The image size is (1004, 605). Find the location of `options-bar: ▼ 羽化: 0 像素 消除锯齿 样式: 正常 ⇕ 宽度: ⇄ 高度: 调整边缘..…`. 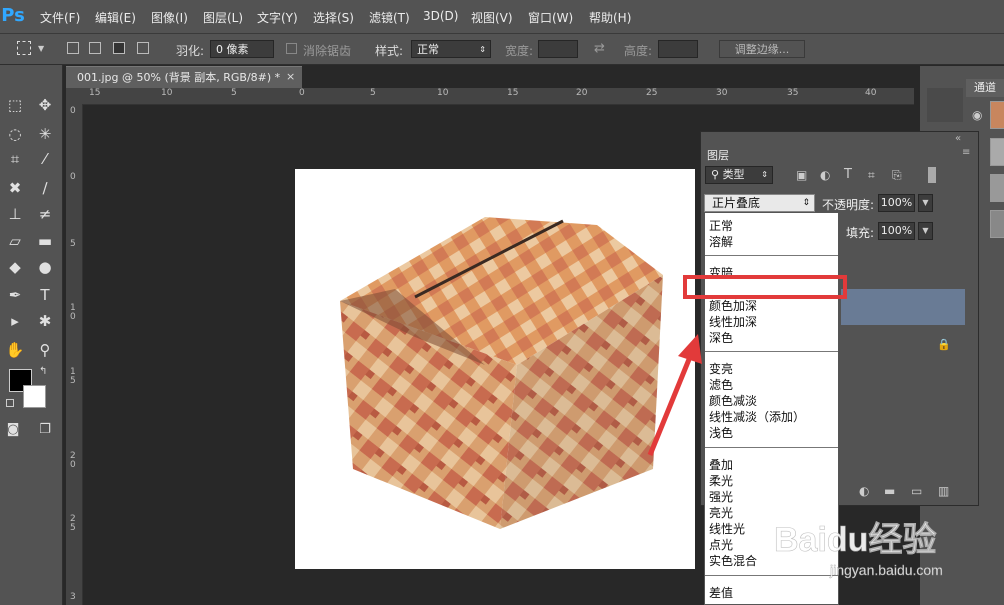

options-bar: ▼ 羽化: 0 像素 消除锯齿 样式: 正常 ⇕ 宽度: ⇄ 高度: 调整边缘..… is located at coordinates (502, 49).